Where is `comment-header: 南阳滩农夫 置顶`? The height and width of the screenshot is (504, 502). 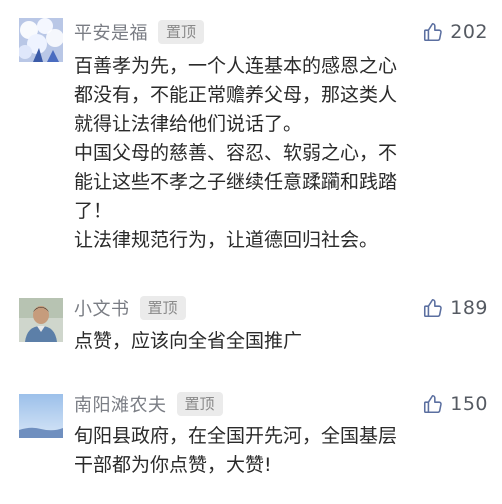 comment-header: 南阳滩农夫 置顶 is located at coordinates (148, 404).